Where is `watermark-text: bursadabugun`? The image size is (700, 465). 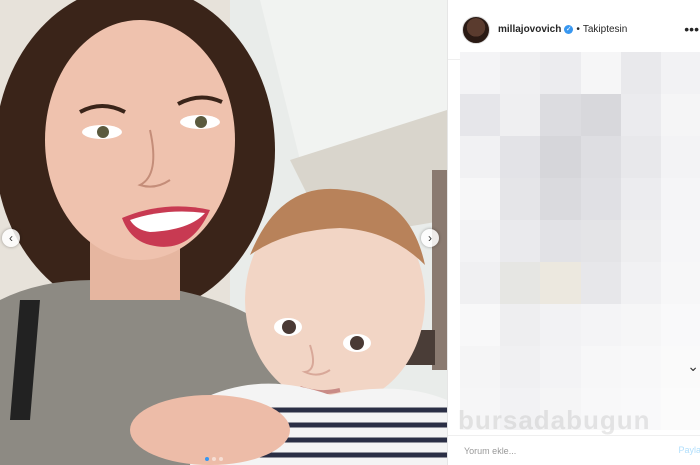 watermark-text: bursadabugun is located at coordinates (554, 420).